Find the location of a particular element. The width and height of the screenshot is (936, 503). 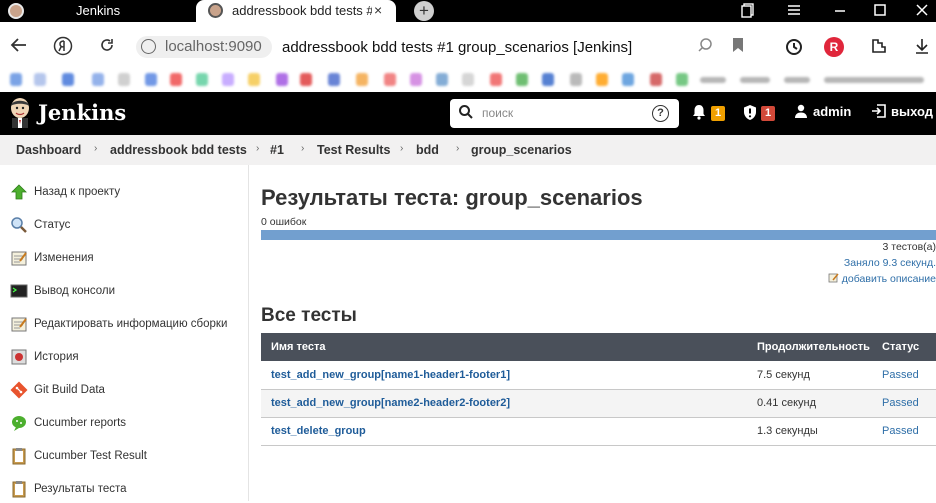

add-description-link: добавить описание is located at coordinates (882, 278).